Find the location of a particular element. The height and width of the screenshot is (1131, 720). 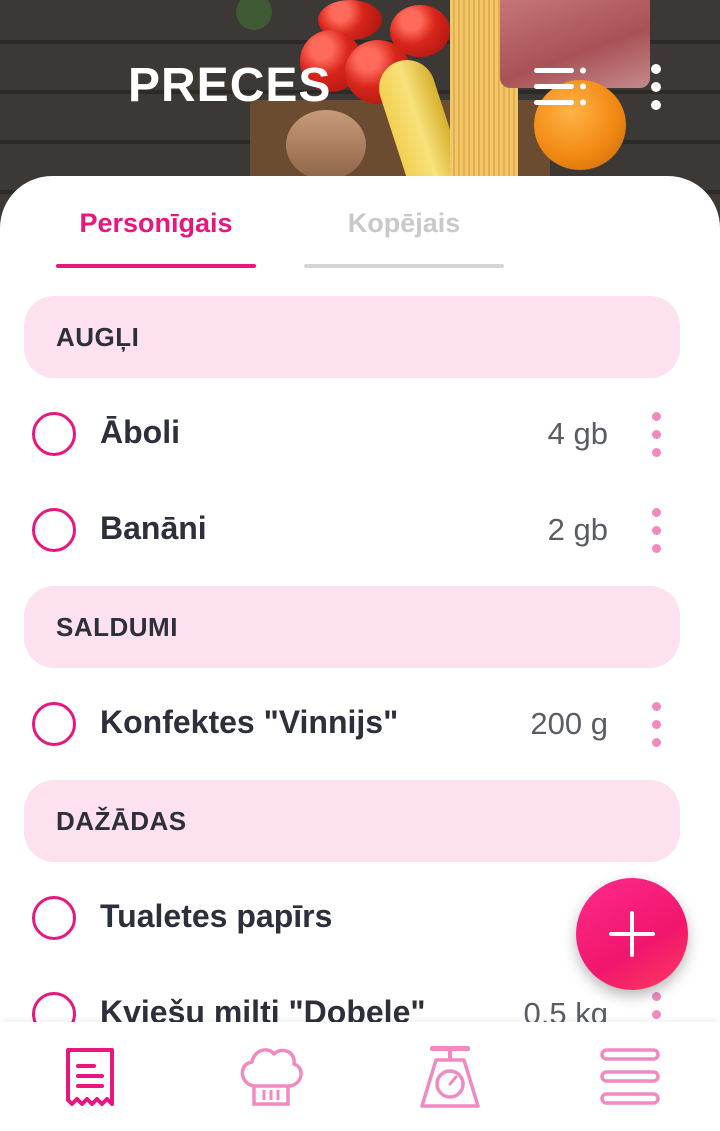

list-sort-icon is located at coordinates (560, 87).